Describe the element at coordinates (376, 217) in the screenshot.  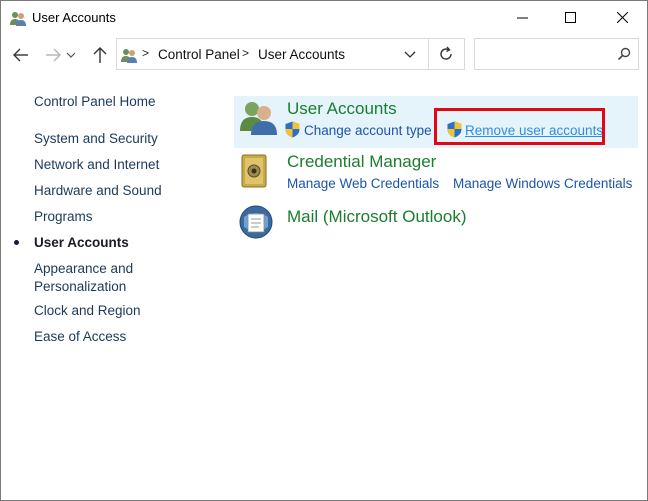
I see `mail-outlook-title: Mail (Microsoft Outlook)` at that location.